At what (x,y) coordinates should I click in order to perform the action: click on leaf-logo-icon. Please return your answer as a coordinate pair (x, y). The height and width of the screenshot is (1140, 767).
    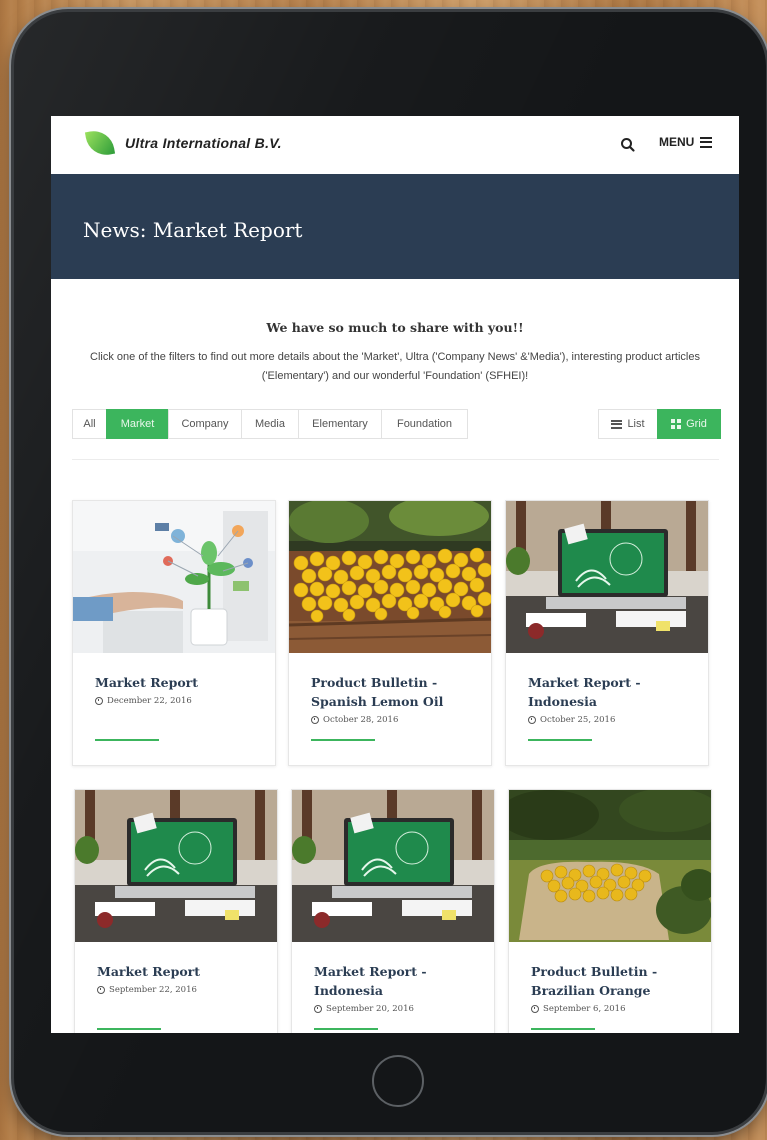
    Looking at the image, I should click on (100, 143).